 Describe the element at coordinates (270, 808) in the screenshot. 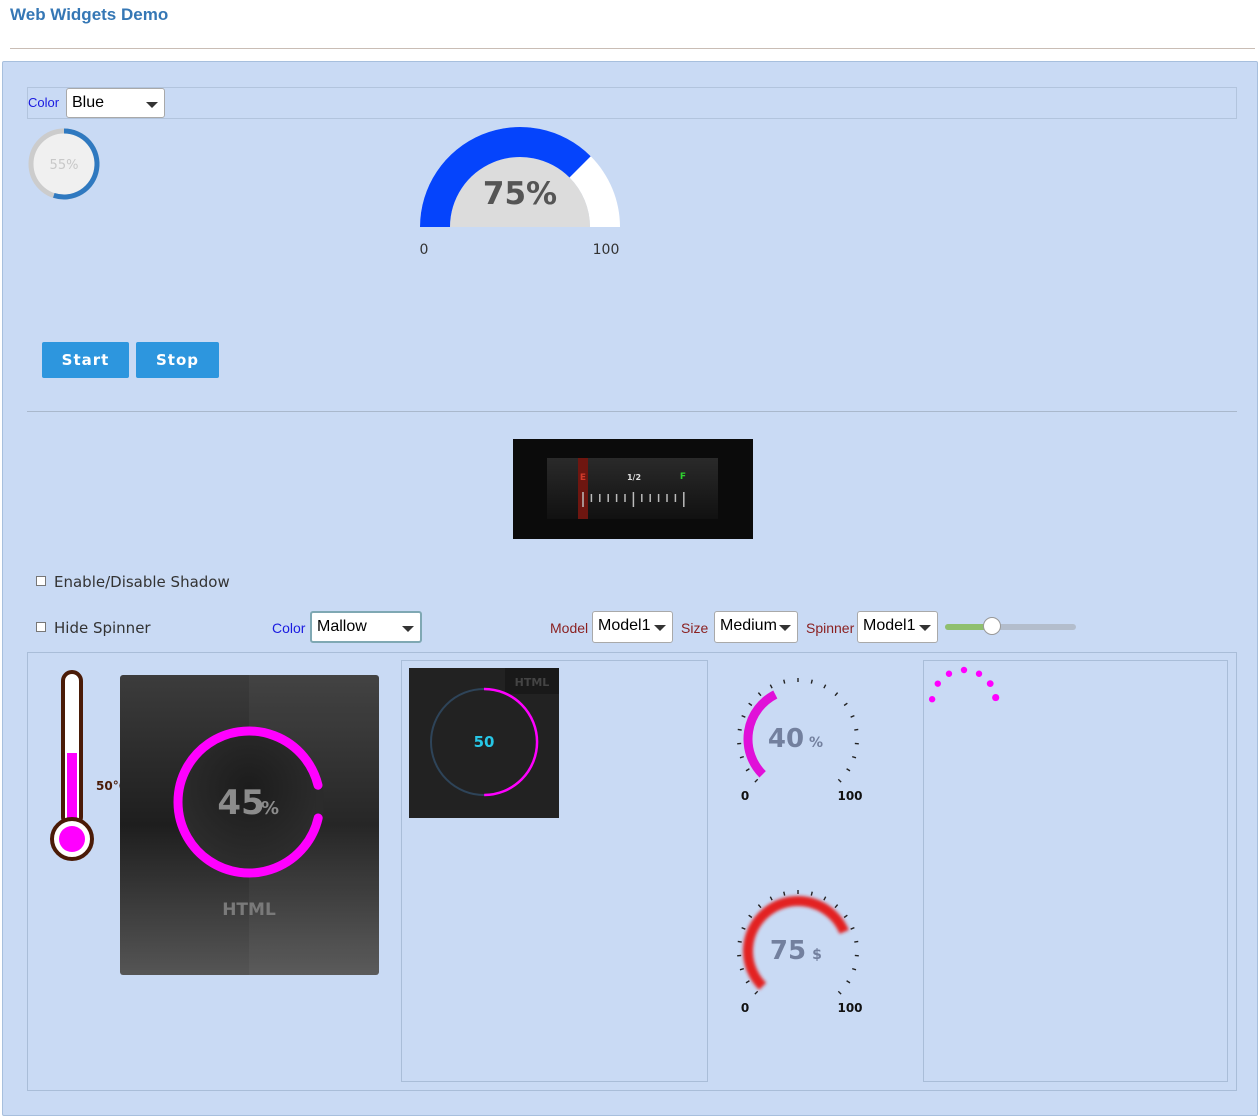

I see `big-dial-unit: %` at that location.